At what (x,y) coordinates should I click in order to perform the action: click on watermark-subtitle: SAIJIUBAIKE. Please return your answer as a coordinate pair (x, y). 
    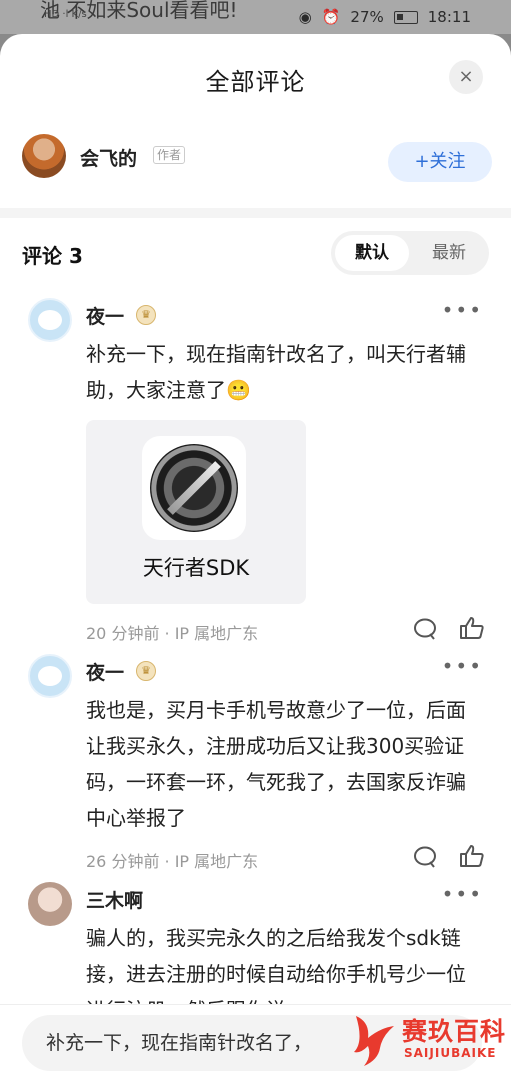
    Looking at the image, I should click on (450, 1053).